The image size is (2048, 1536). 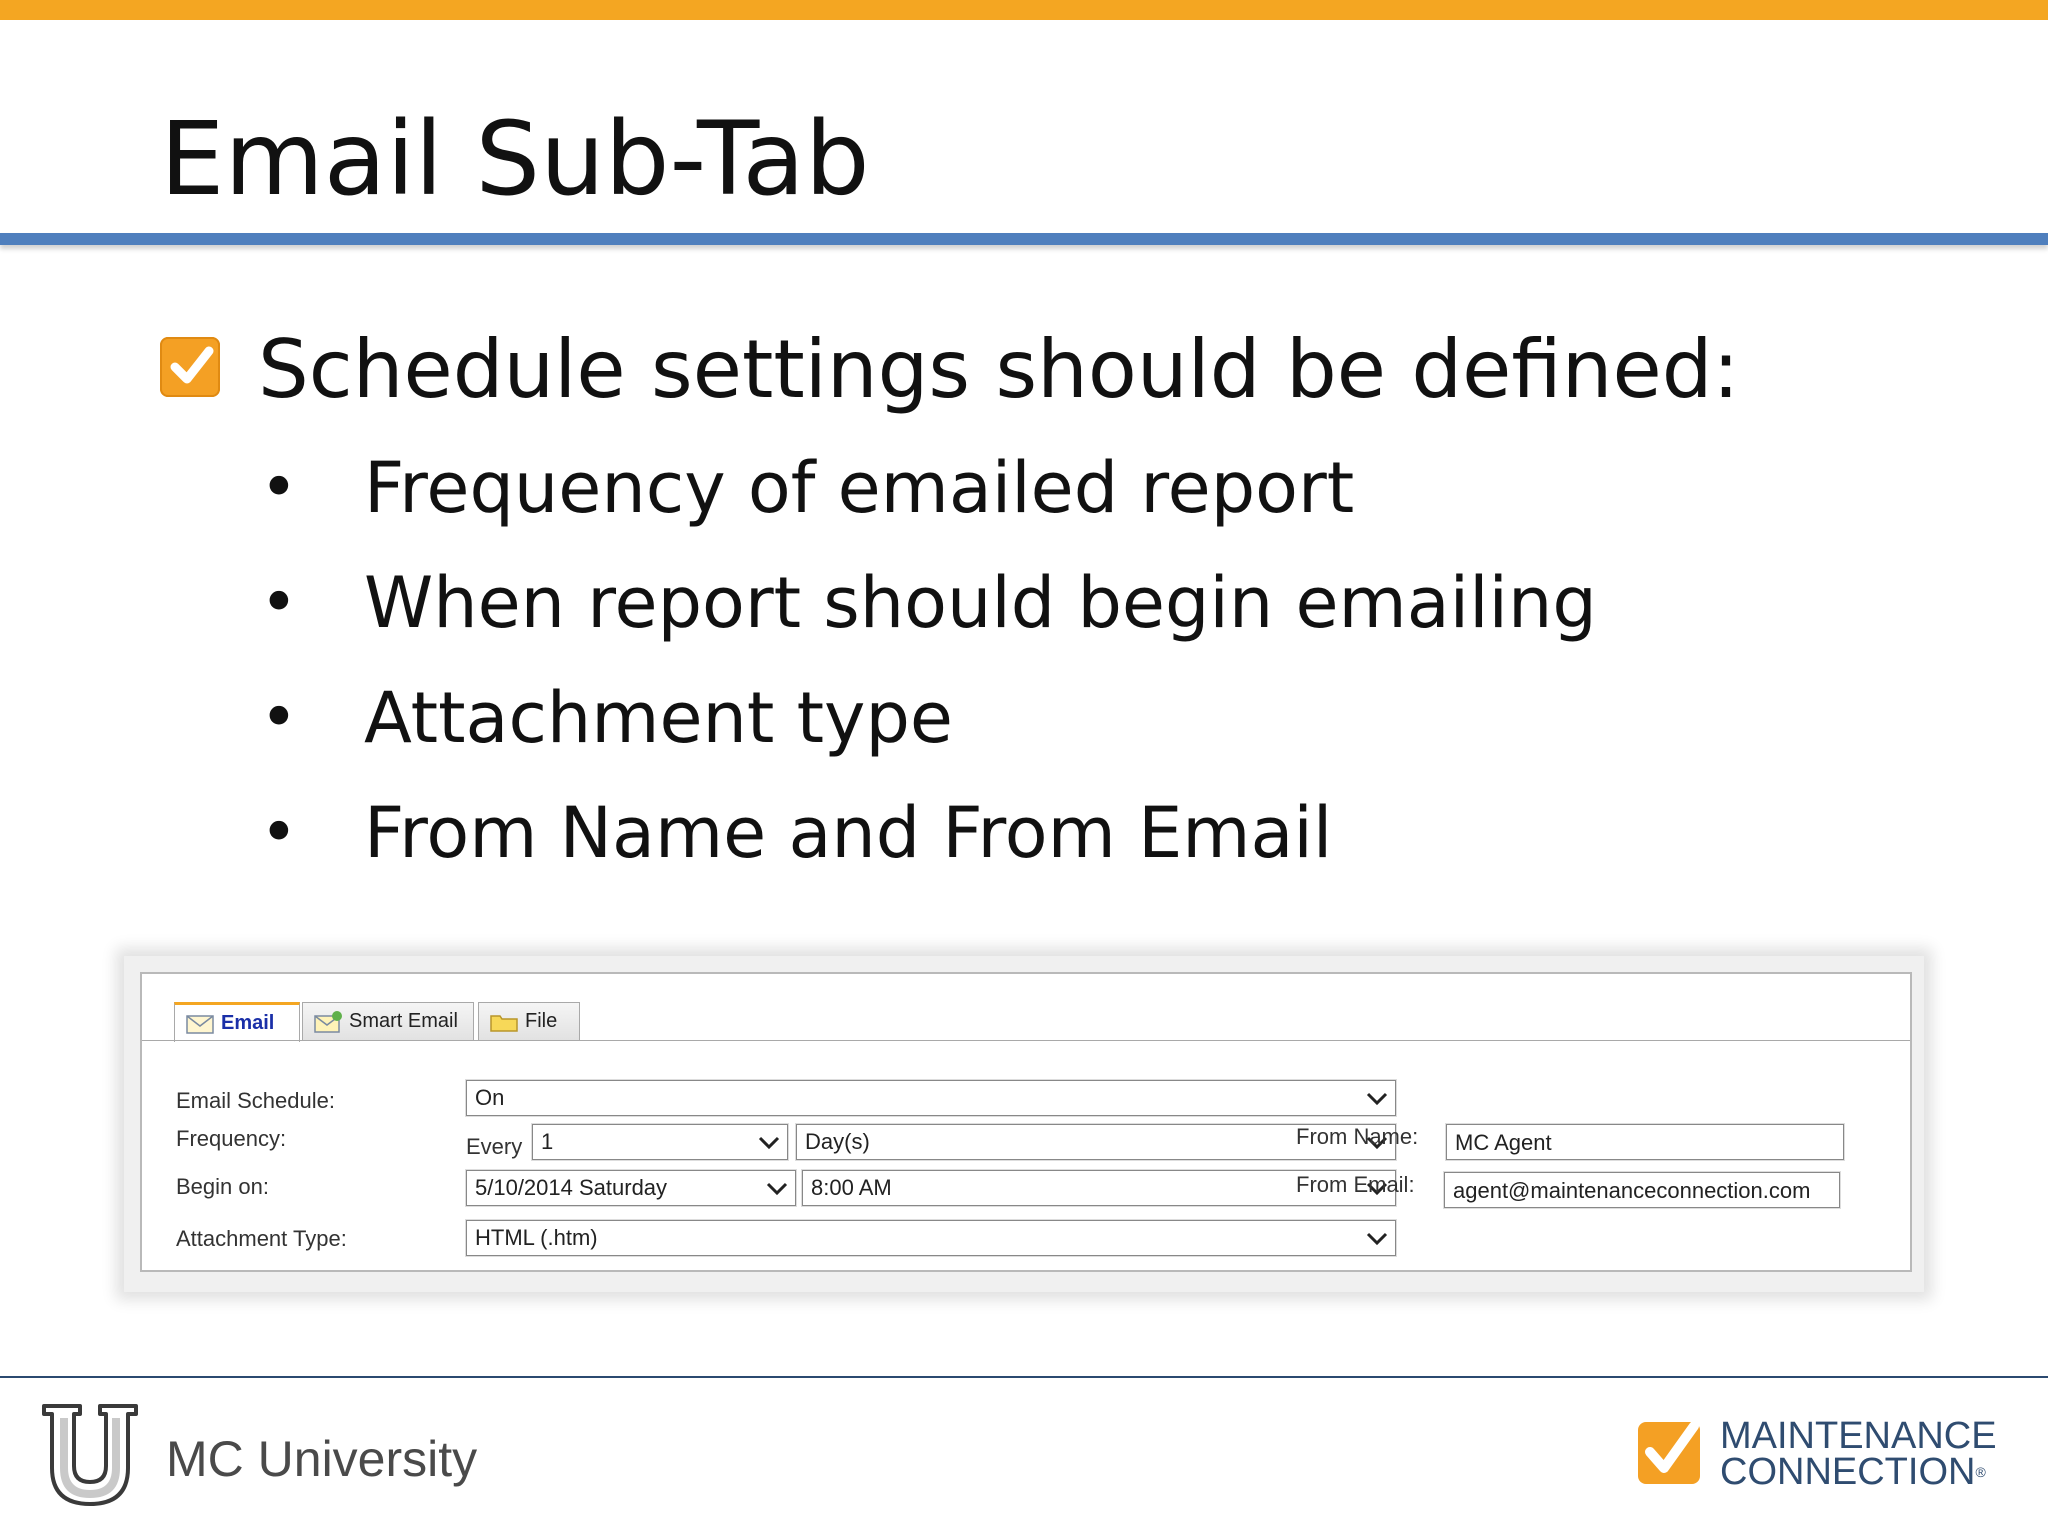 I want to click on tab-file: File, so click(x=529, y=1021).